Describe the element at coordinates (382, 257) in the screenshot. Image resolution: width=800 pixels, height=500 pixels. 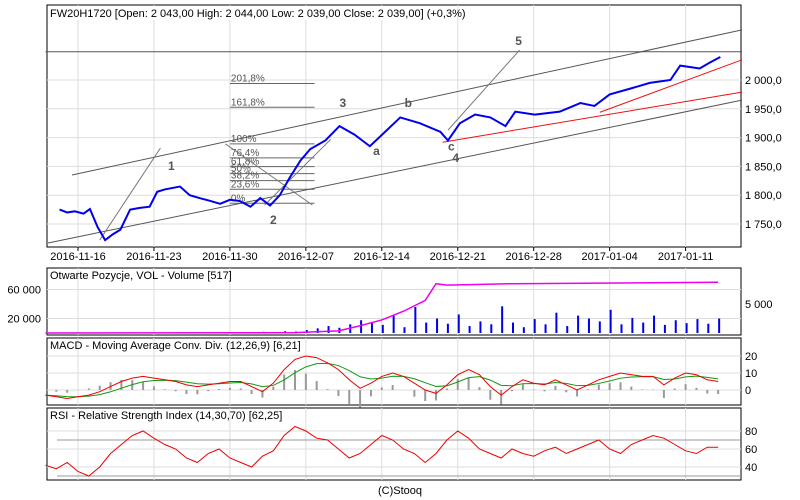
I see `x-tick-label: 2016-12-14` at that location.